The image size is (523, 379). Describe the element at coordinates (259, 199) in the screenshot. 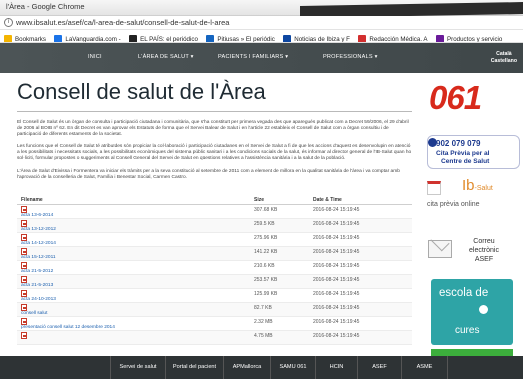

I see `header-size: Size` at that location.